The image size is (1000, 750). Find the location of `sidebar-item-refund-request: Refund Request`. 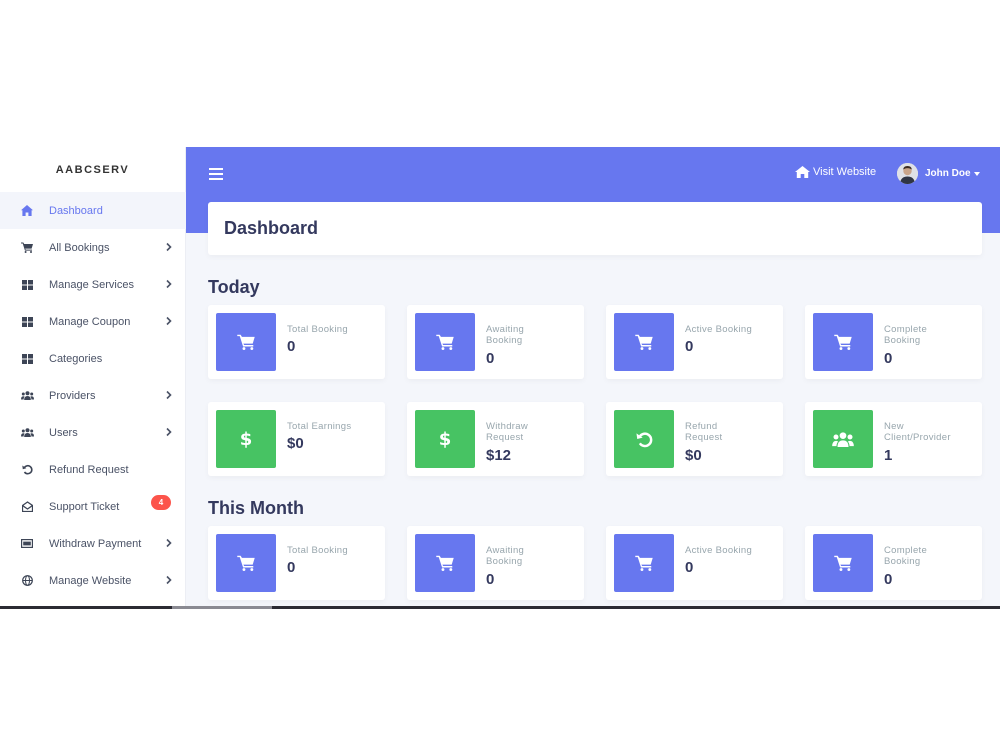

sidebar-item-refund-request: Refund Request is located at coordinates (93, 469).